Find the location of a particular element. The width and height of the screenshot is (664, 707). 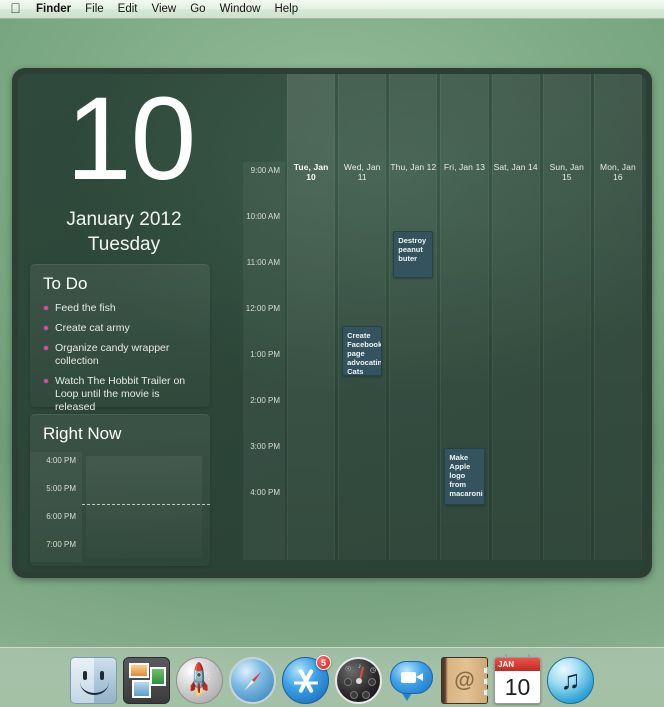

right-now-title: Right Now is located at coordinates (82, 433).